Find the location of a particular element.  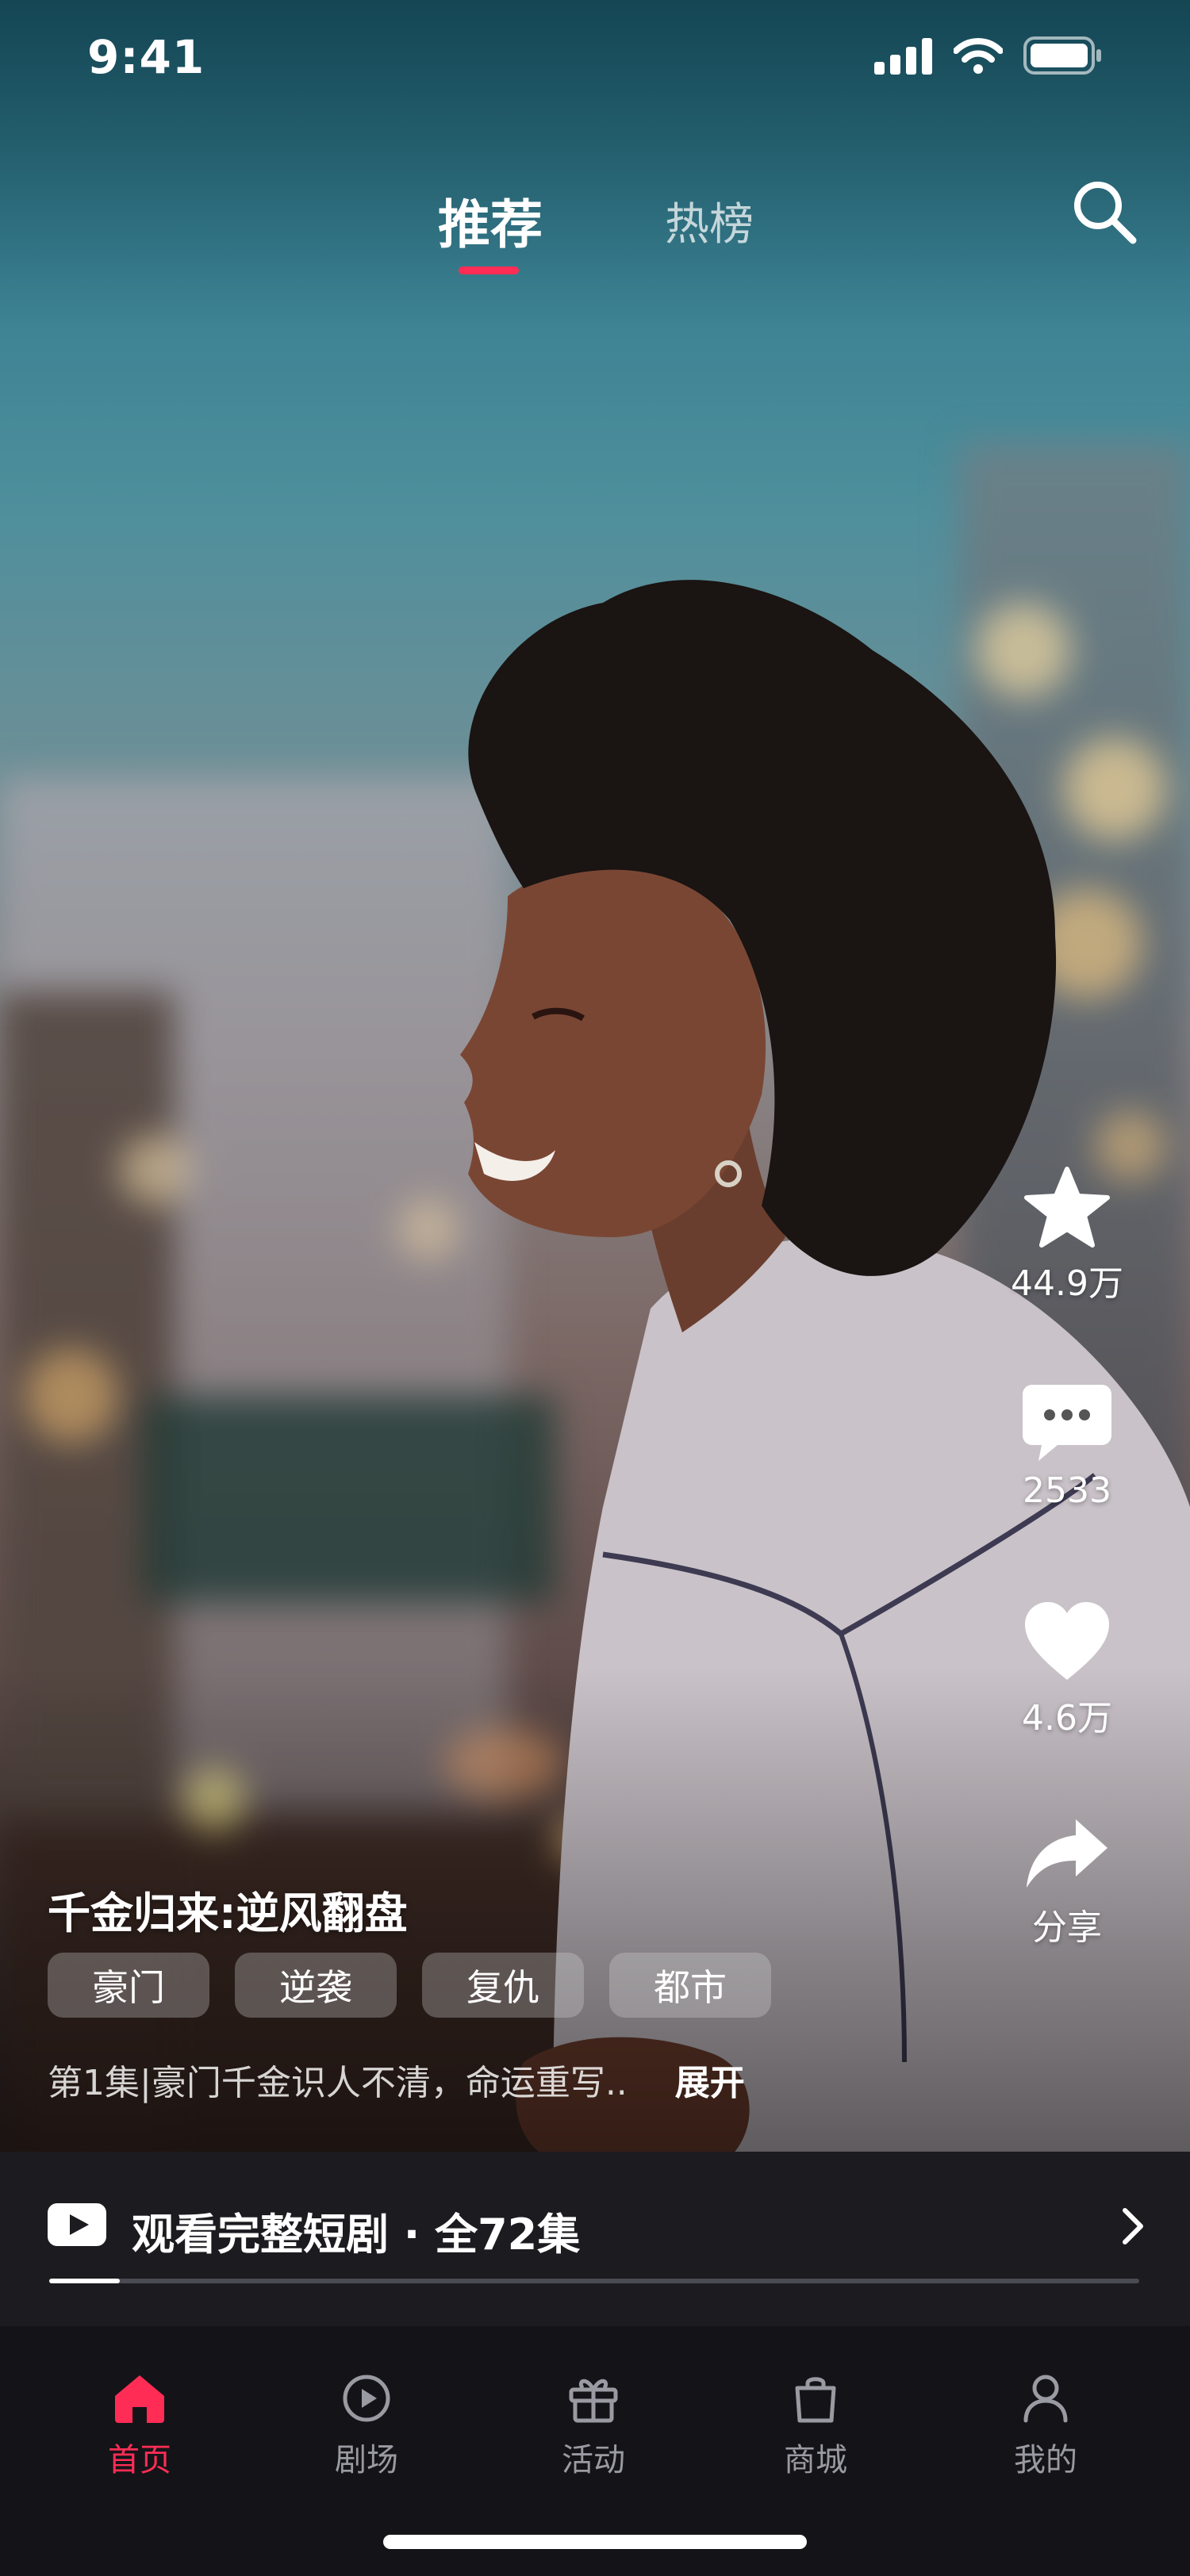

nav-label-theater: 剧场 is located at coordinates (366, 2460).